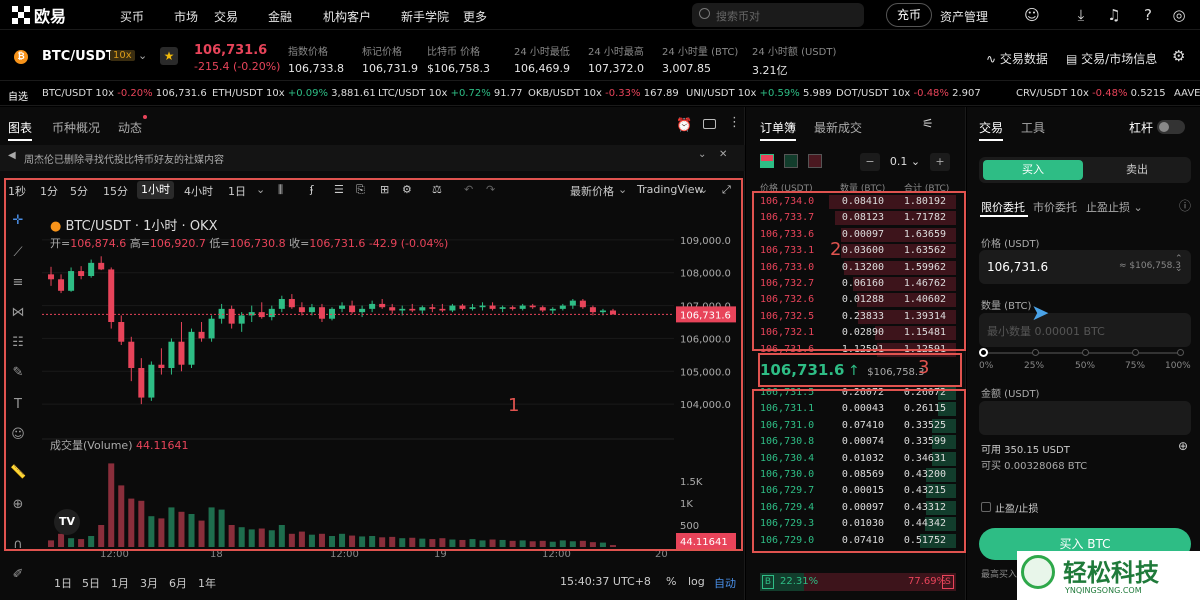 Image resolution: width=1200 pixels, height=600 pixels. What do you see at coordinates (1114, 15) in the screenshot?
I see `bell-icon: ♫` at bounding box center [1114, 15].